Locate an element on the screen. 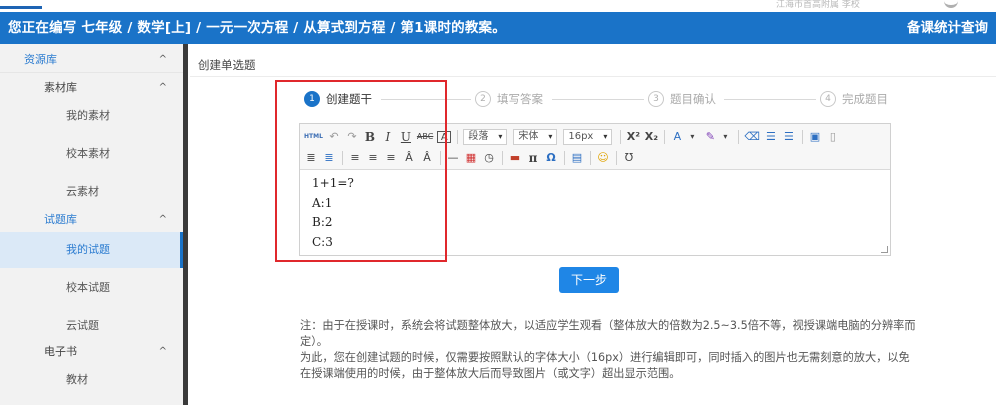  sidebar-group-label: 资源库 is located at coordinates (40, 59).